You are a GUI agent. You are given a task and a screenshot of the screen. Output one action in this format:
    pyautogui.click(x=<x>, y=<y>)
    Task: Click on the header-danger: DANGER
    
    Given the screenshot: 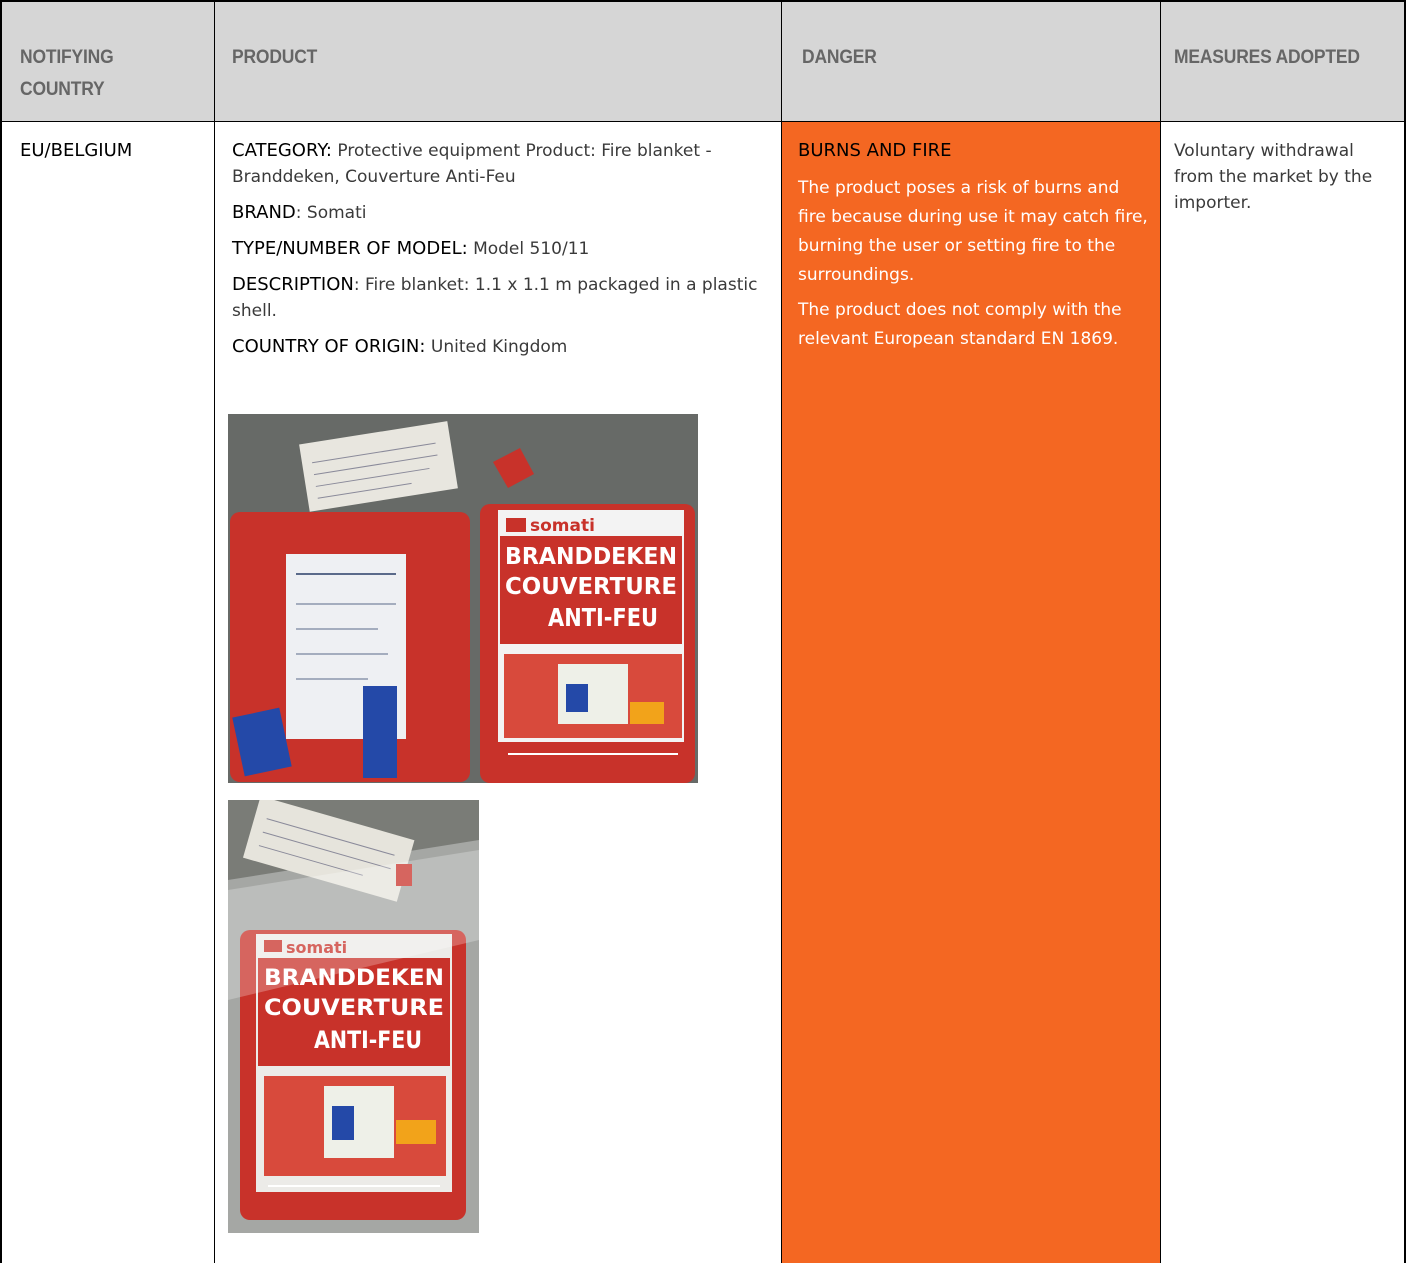 What is the action you would take?
    pyautogui.click(x=839, y=57)
    